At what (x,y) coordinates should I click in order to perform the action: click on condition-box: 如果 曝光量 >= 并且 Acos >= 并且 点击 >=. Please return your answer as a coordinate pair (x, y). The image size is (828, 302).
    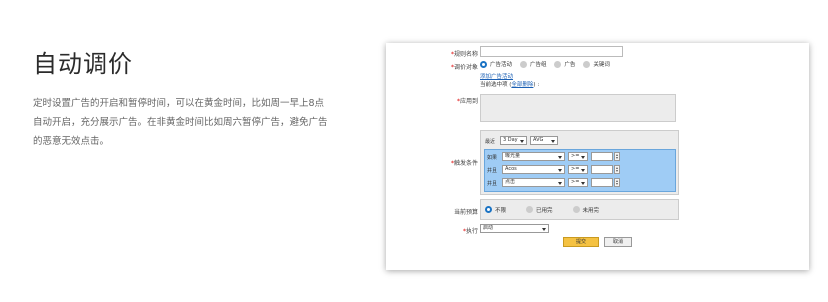
    Looking at the image, I should click on (580, 170).